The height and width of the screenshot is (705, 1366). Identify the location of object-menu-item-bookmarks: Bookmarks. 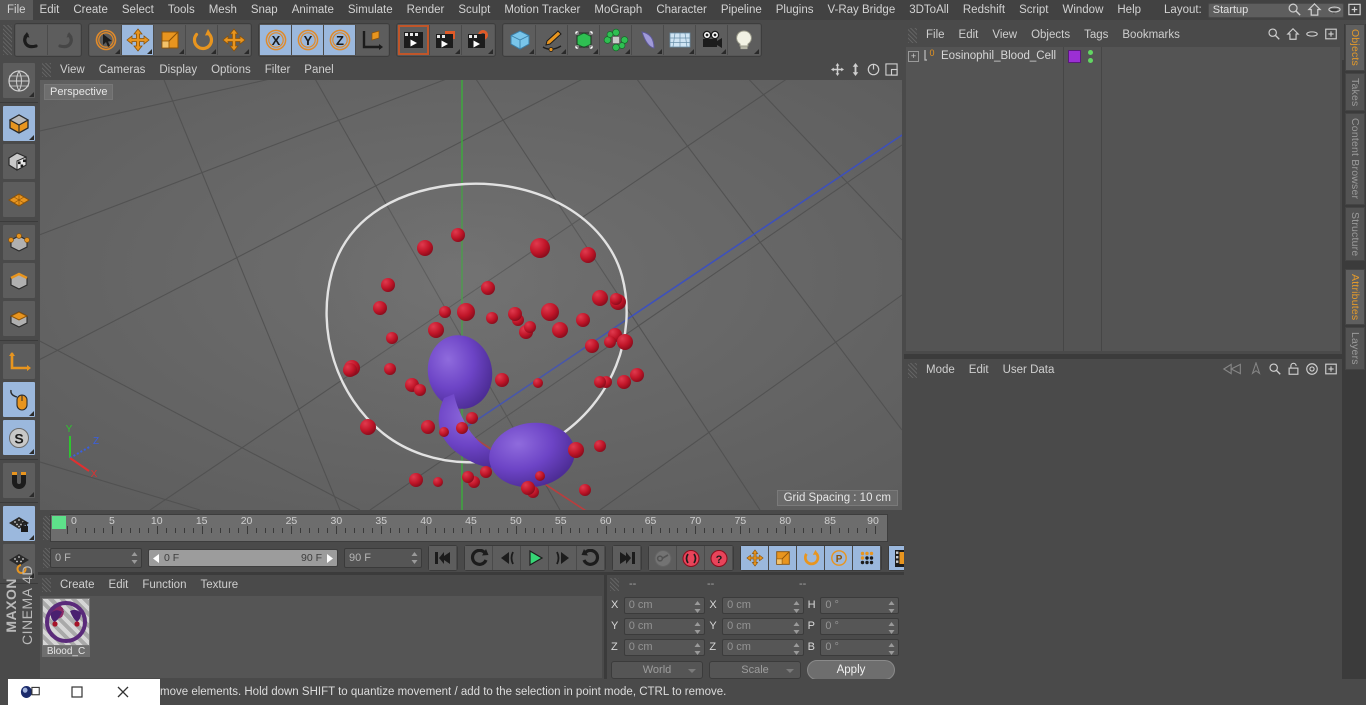
(1151, 35).